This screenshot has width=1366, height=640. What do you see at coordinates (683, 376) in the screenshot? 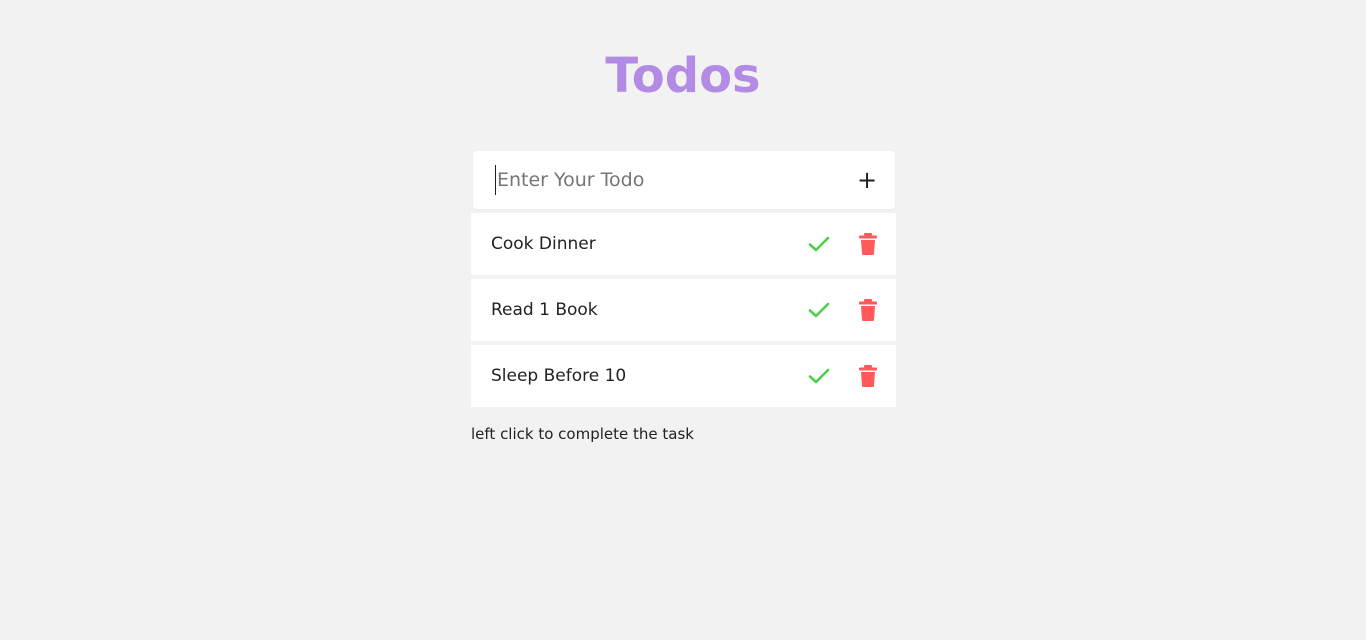
I see `todo-item: Sleep Before 10` at bounding box center [683, 376].